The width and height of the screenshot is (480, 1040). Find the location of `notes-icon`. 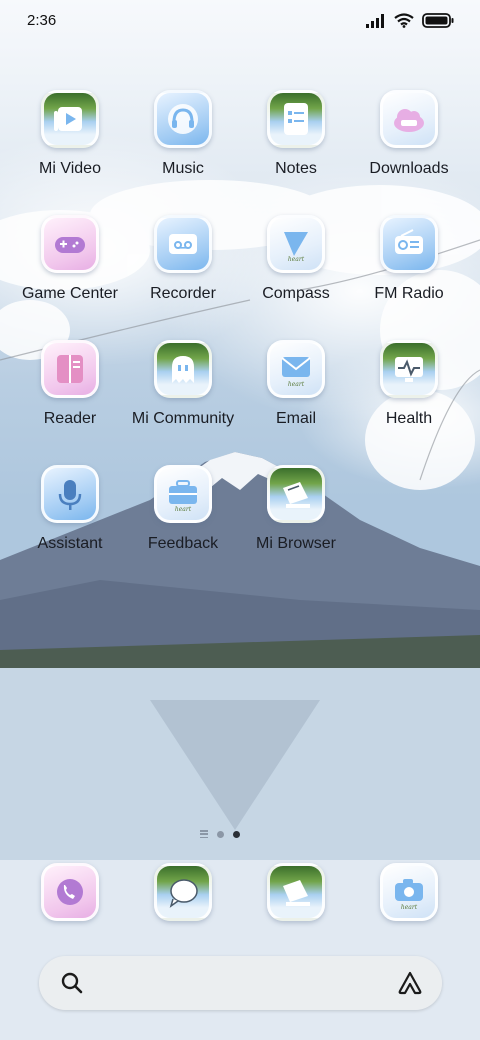

notes-icon is located at coordinates (296, 119).